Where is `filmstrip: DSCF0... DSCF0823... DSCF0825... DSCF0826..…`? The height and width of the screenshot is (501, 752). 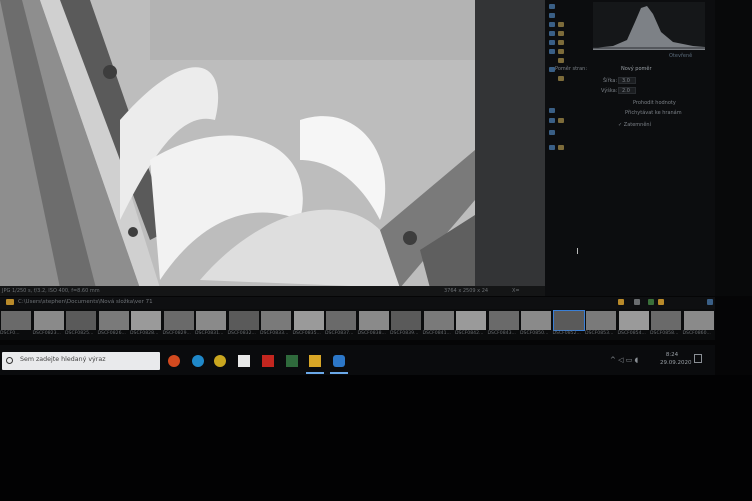 filmstrip: DSCF0... DSCF0823... DSCF0825... DSCF0826..… is located at coordinates (357, 324).